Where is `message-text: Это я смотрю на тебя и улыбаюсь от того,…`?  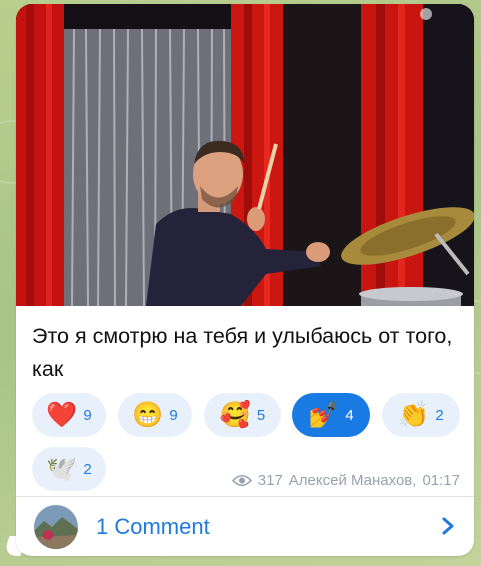
message-text: Это я смотрю на тебя и улыбаюсь от того,… is located at coordinates (242, 352).